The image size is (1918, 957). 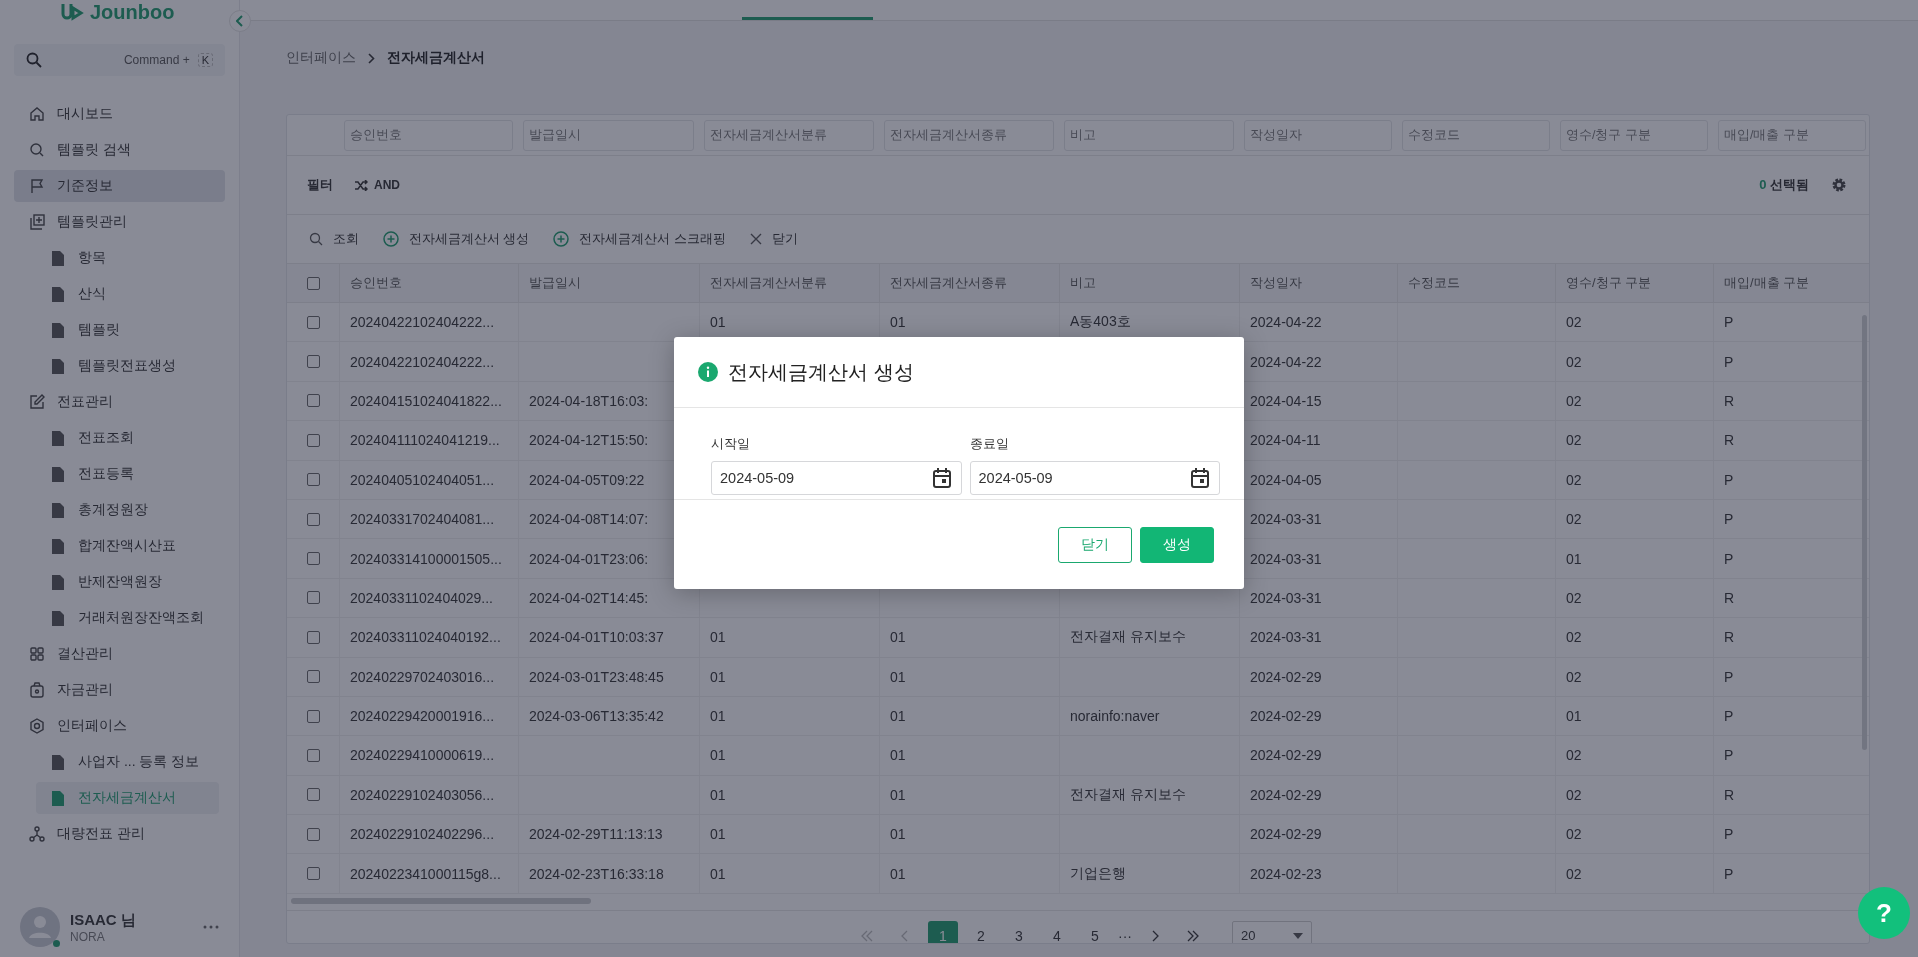 What do you see at coordinates (789, 283) in the screenshot?
I see `column-header: 전자세금계산서분류` at bounding box center [789, 283].